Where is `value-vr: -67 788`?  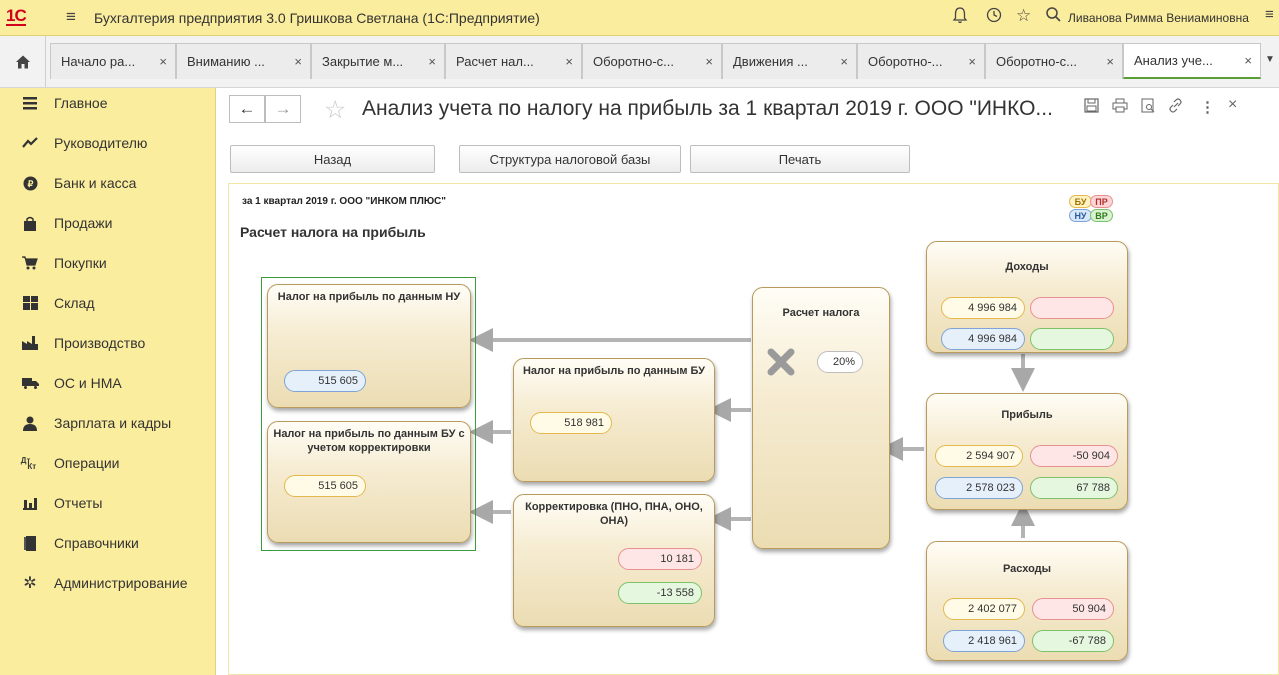
value-vr: -67 788 is located at coordinates (1073, 641).